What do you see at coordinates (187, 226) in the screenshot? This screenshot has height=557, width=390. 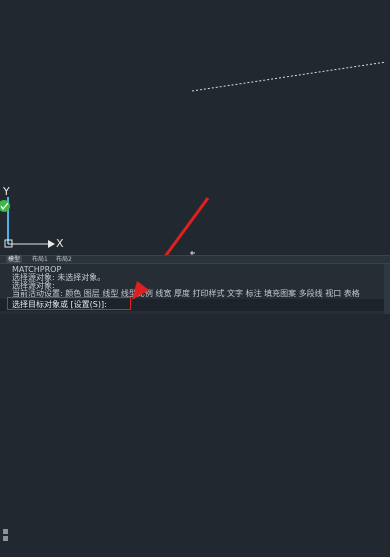 I see `arrow-annotation` at bounding box center [187, 226].